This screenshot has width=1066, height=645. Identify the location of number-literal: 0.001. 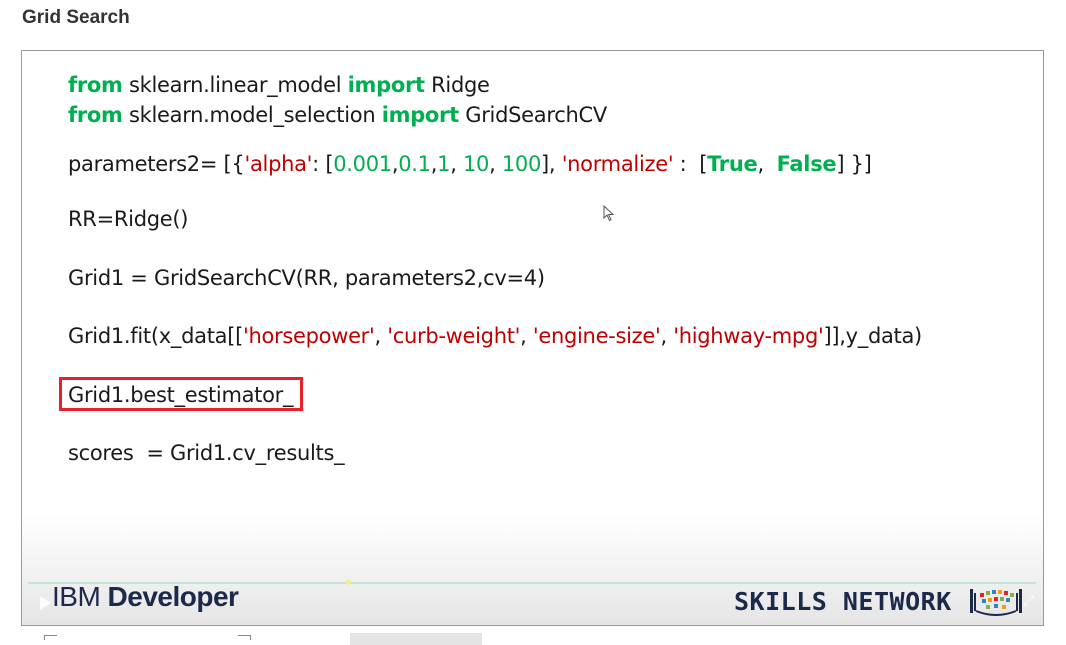
(362, 164).